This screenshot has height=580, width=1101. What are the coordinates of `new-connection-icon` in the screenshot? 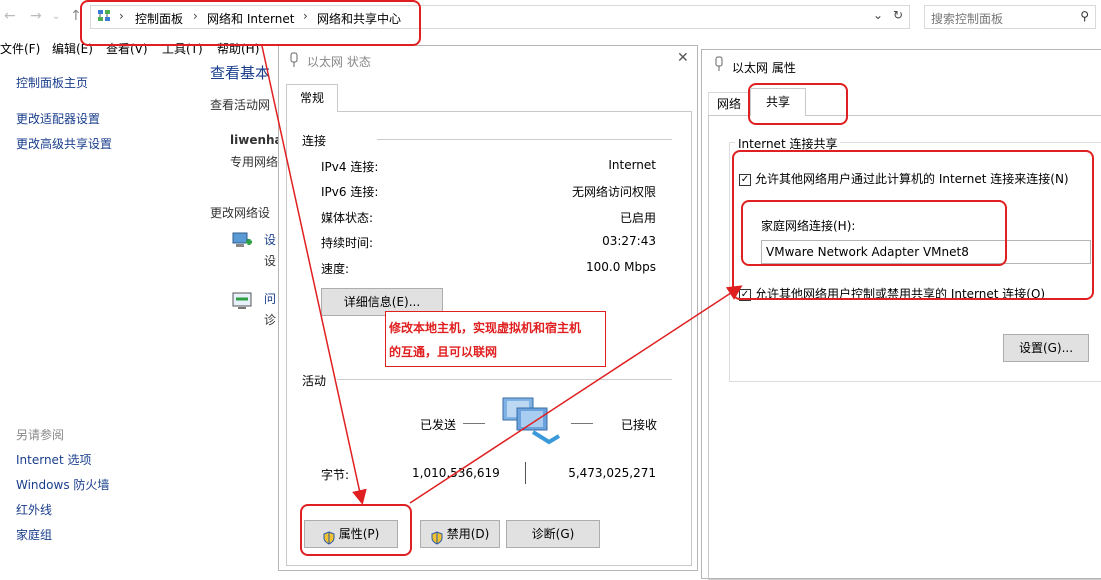 It's located at (242, 241).